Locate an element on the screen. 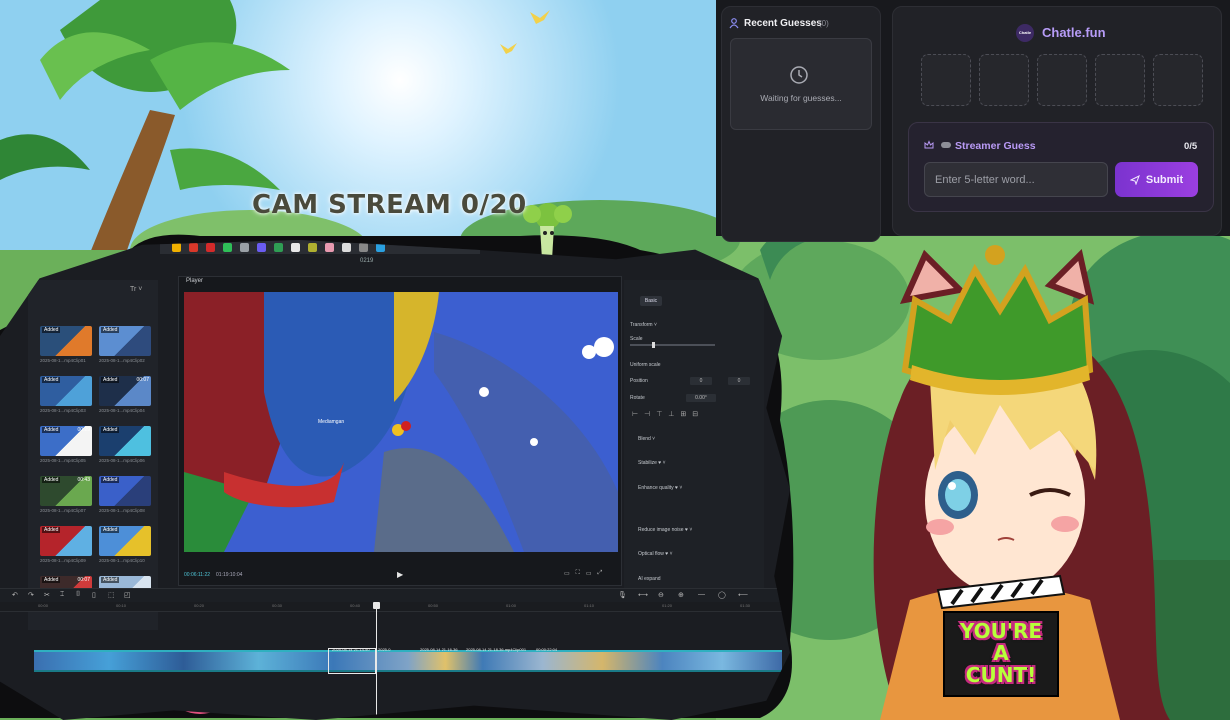 Image resolution: width=1230 pixels, height=720 pixels. selected-clip is located at coordinates (352, 661).